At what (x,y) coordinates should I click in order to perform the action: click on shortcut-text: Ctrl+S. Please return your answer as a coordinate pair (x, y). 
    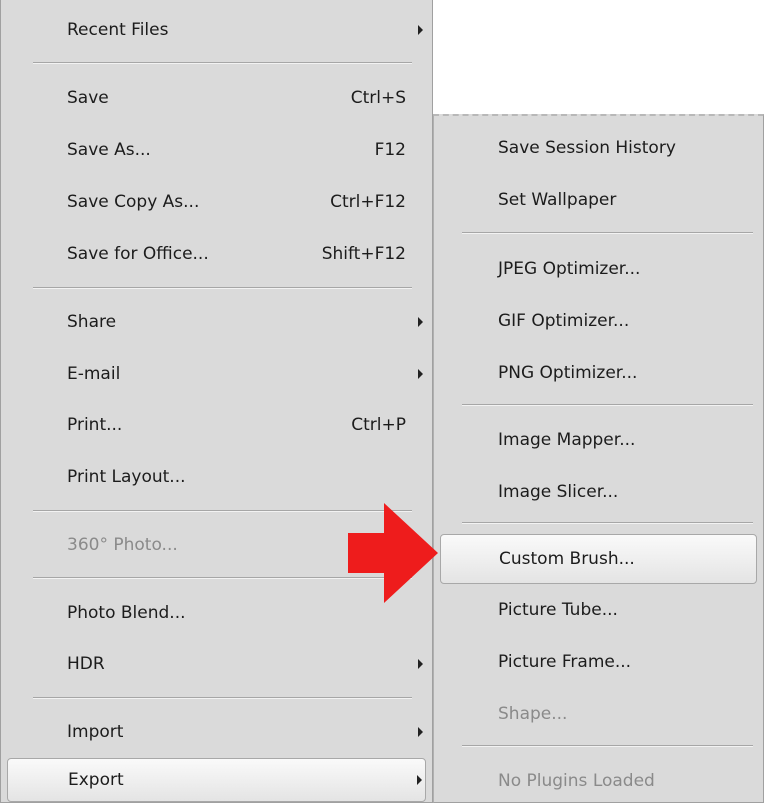
    Looking at the image, I should click on (378, 98).